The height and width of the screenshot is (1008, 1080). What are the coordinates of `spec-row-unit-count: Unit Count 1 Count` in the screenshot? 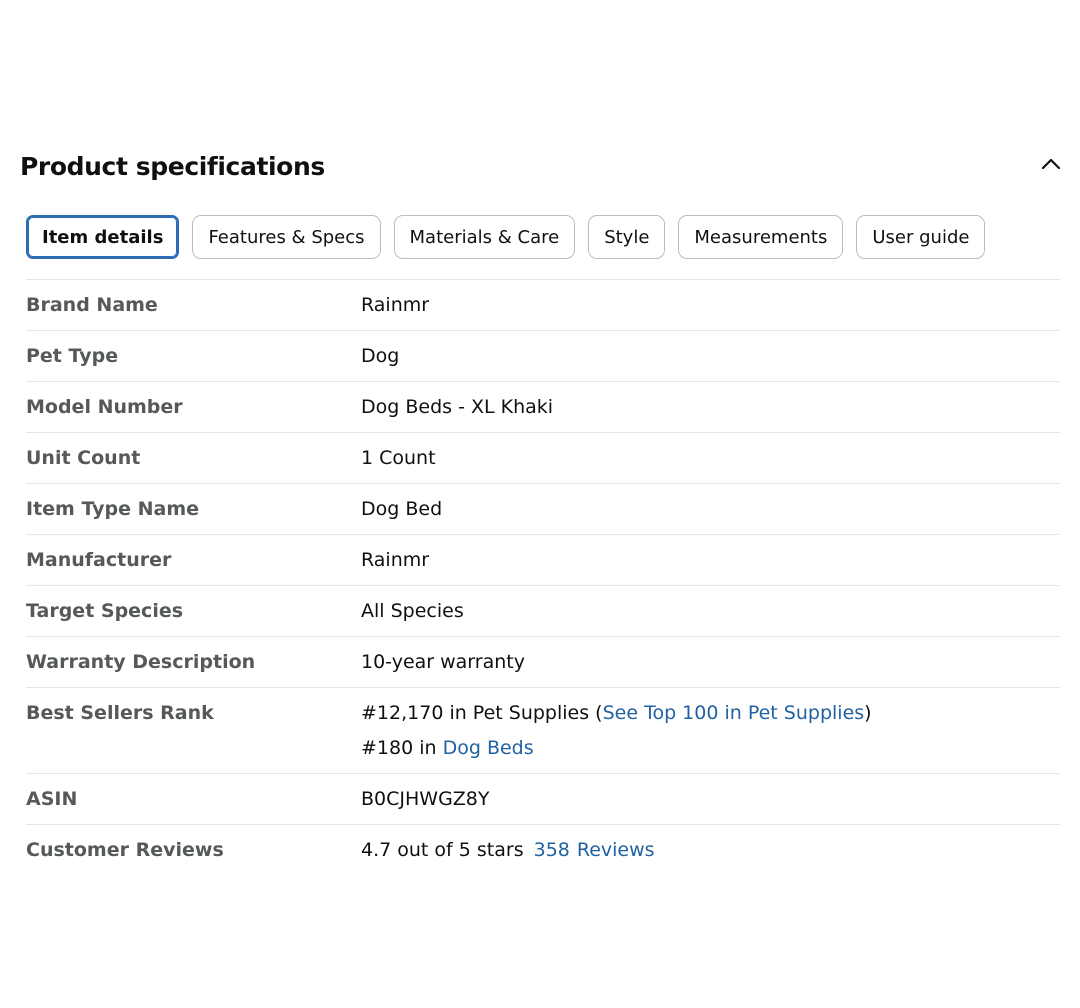 It's located at (543, 458).